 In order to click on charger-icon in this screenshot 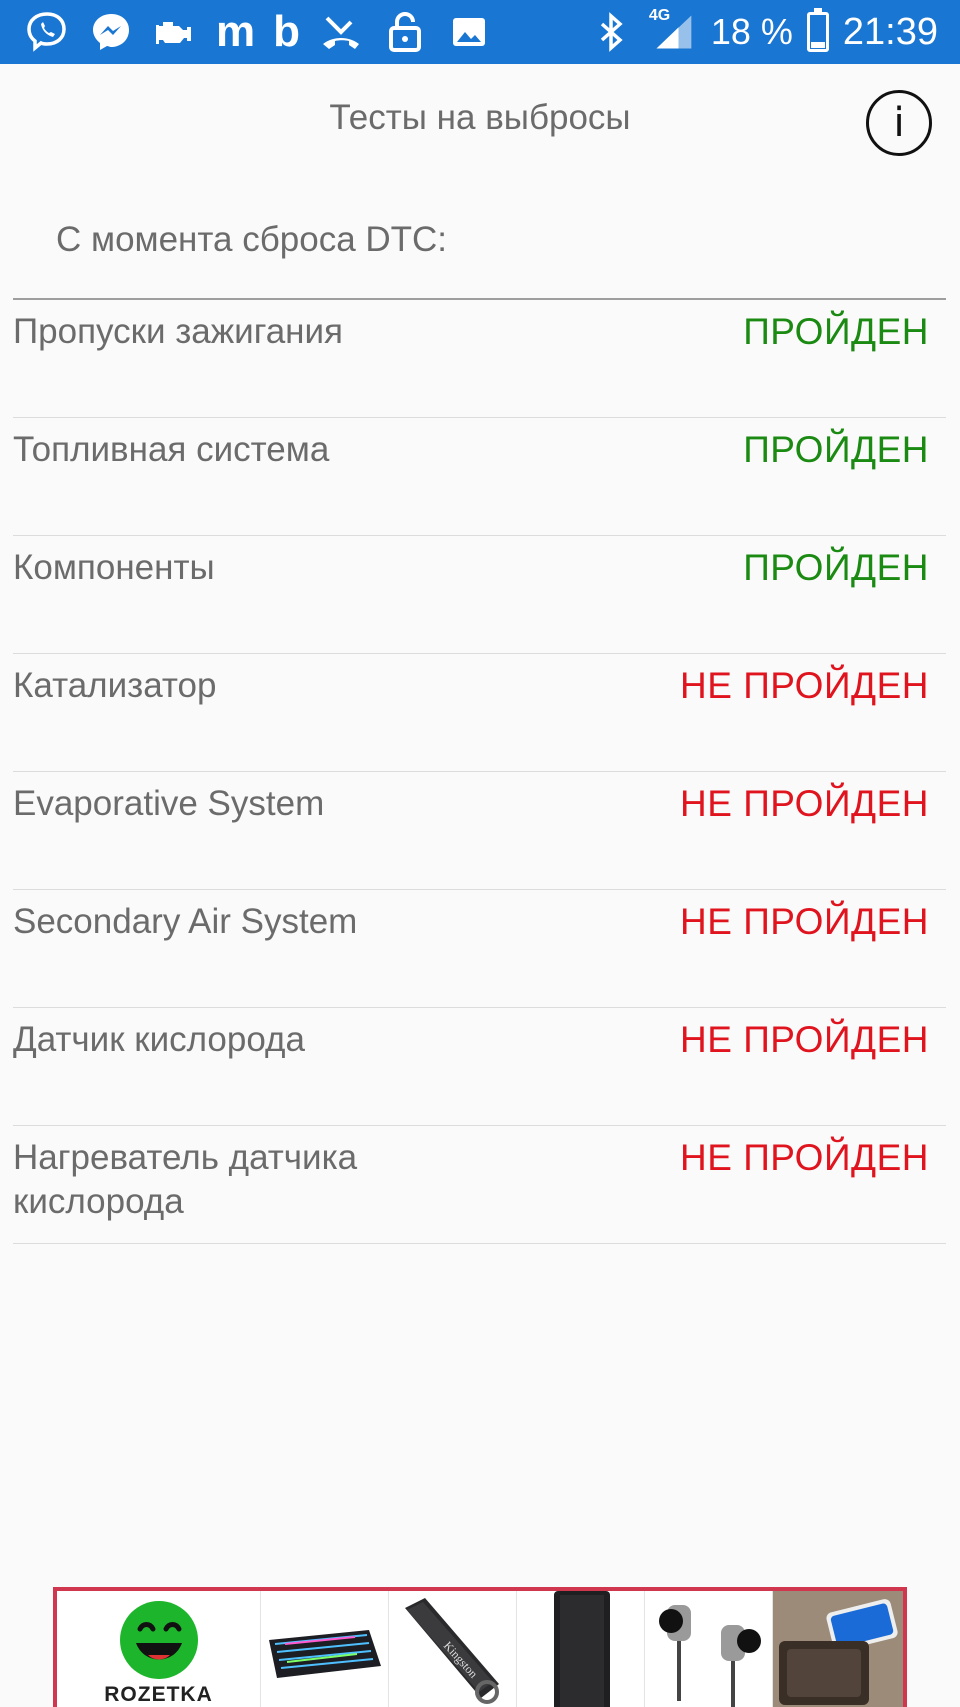, I will do `click(838, 1649)`.